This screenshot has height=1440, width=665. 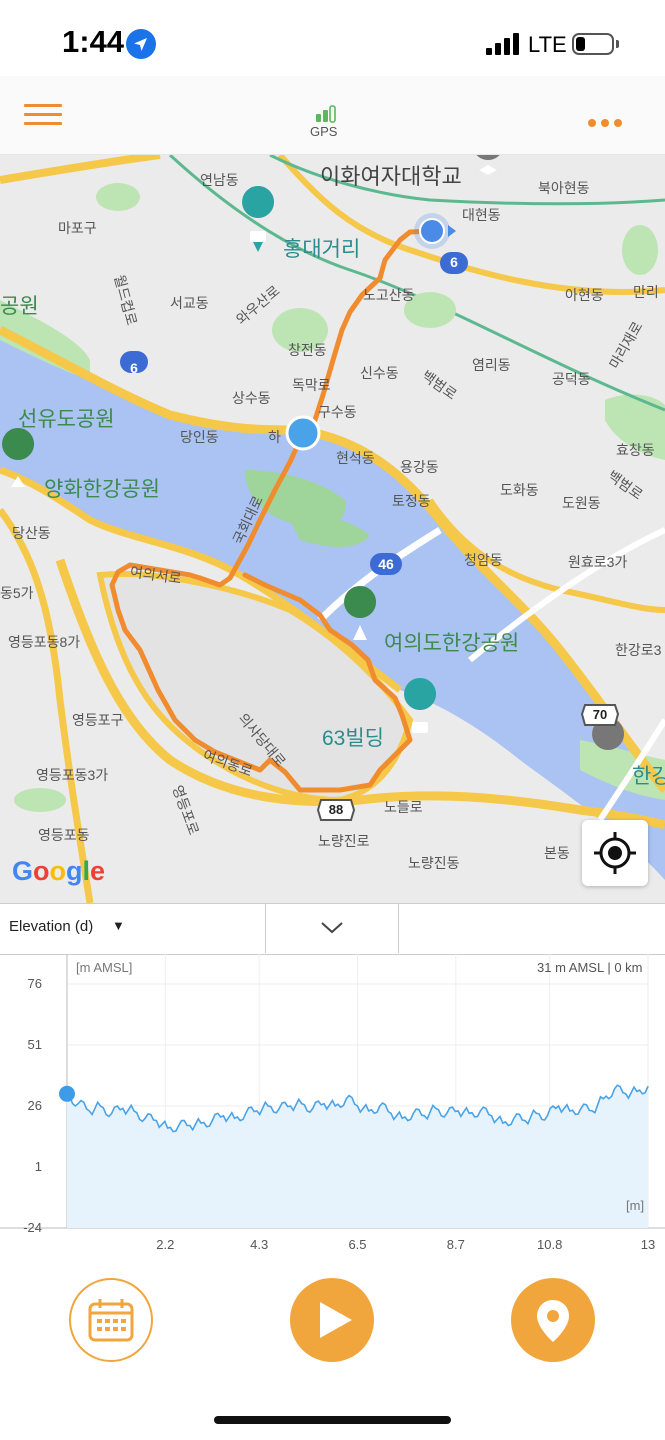 I want to click on map-label: 북아현동, so click(x=564, y=188).